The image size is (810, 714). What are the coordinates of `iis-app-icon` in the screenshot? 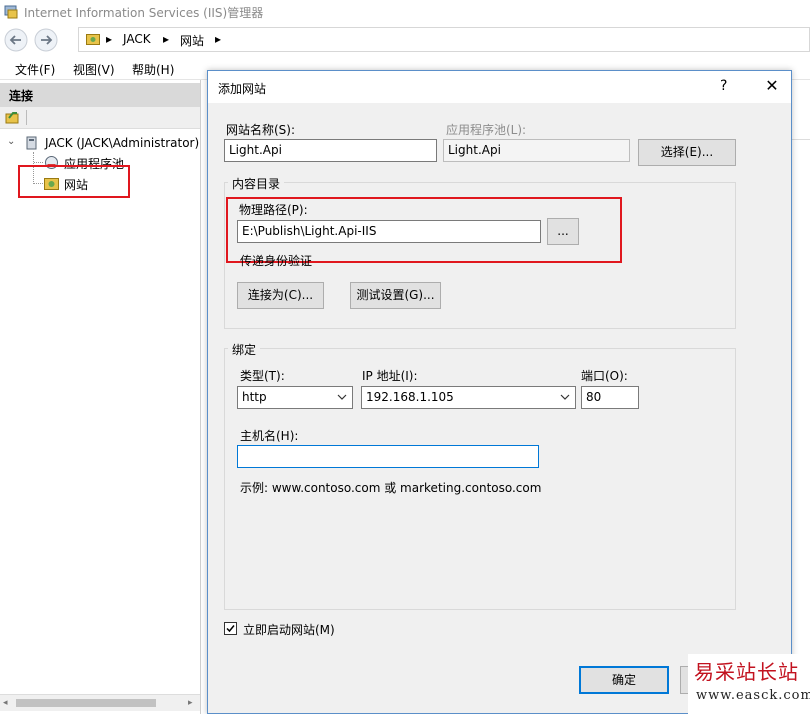 It's located at (11, 11).